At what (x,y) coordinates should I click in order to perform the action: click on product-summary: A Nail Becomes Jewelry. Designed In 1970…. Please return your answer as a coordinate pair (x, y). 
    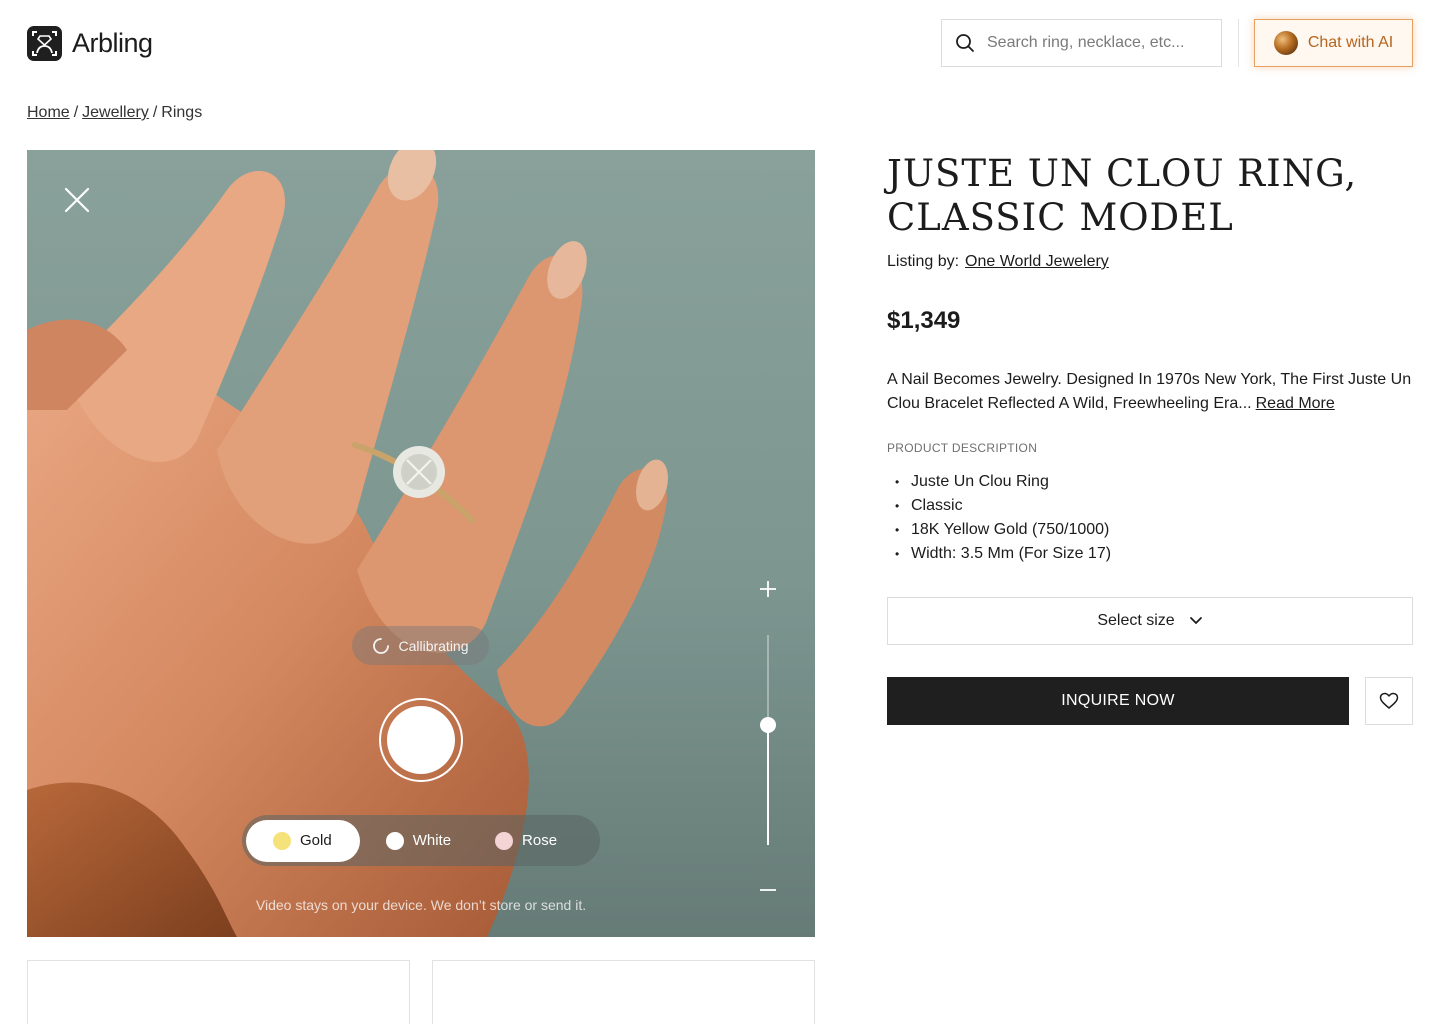
    Looking at the image, I should click on (1150, 392).